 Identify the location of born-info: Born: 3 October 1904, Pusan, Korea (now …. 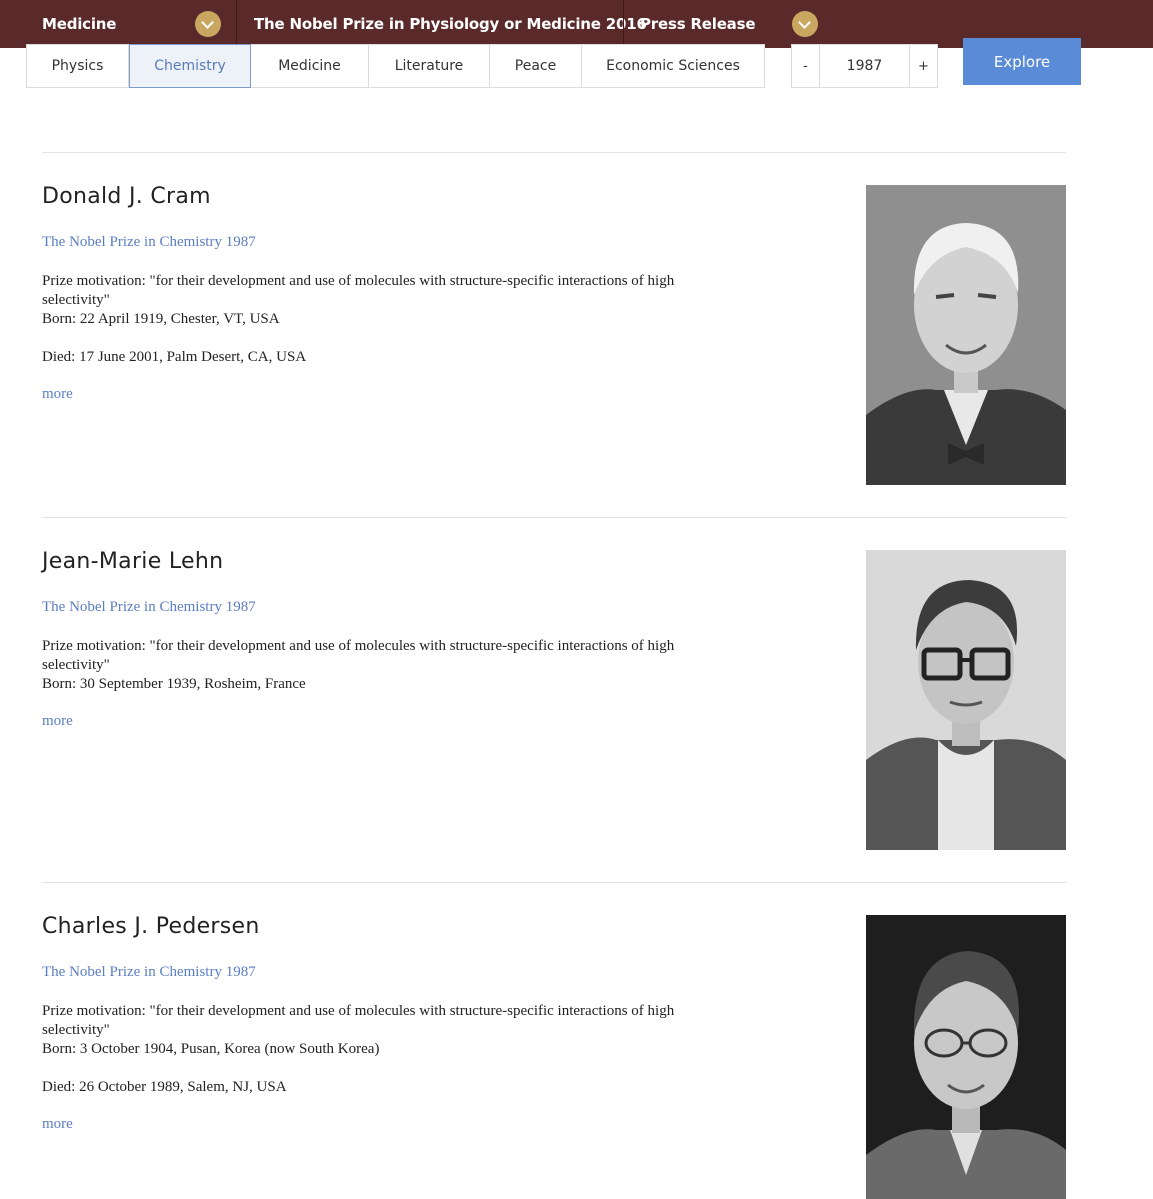
(211, 1049).